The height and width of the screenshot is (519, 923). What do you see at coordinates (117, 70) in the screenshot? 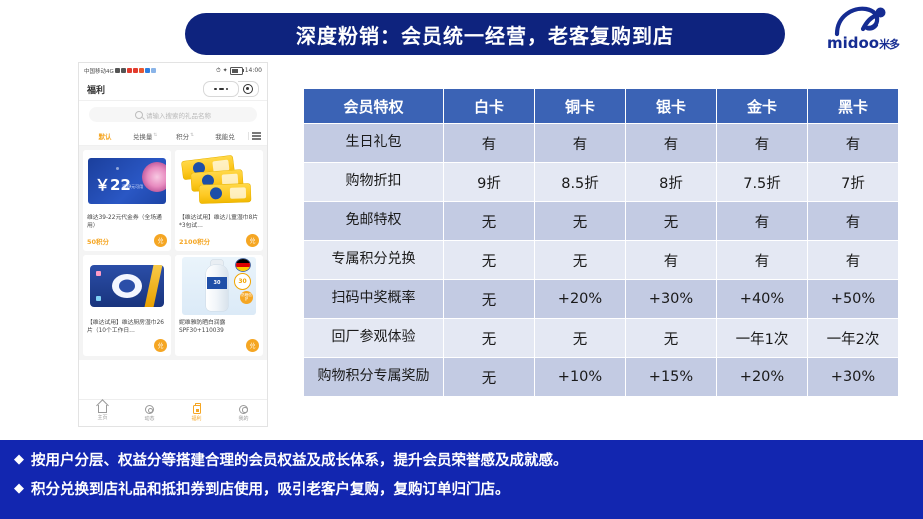
I see `signal-icon` at bounding box center [117, 70].